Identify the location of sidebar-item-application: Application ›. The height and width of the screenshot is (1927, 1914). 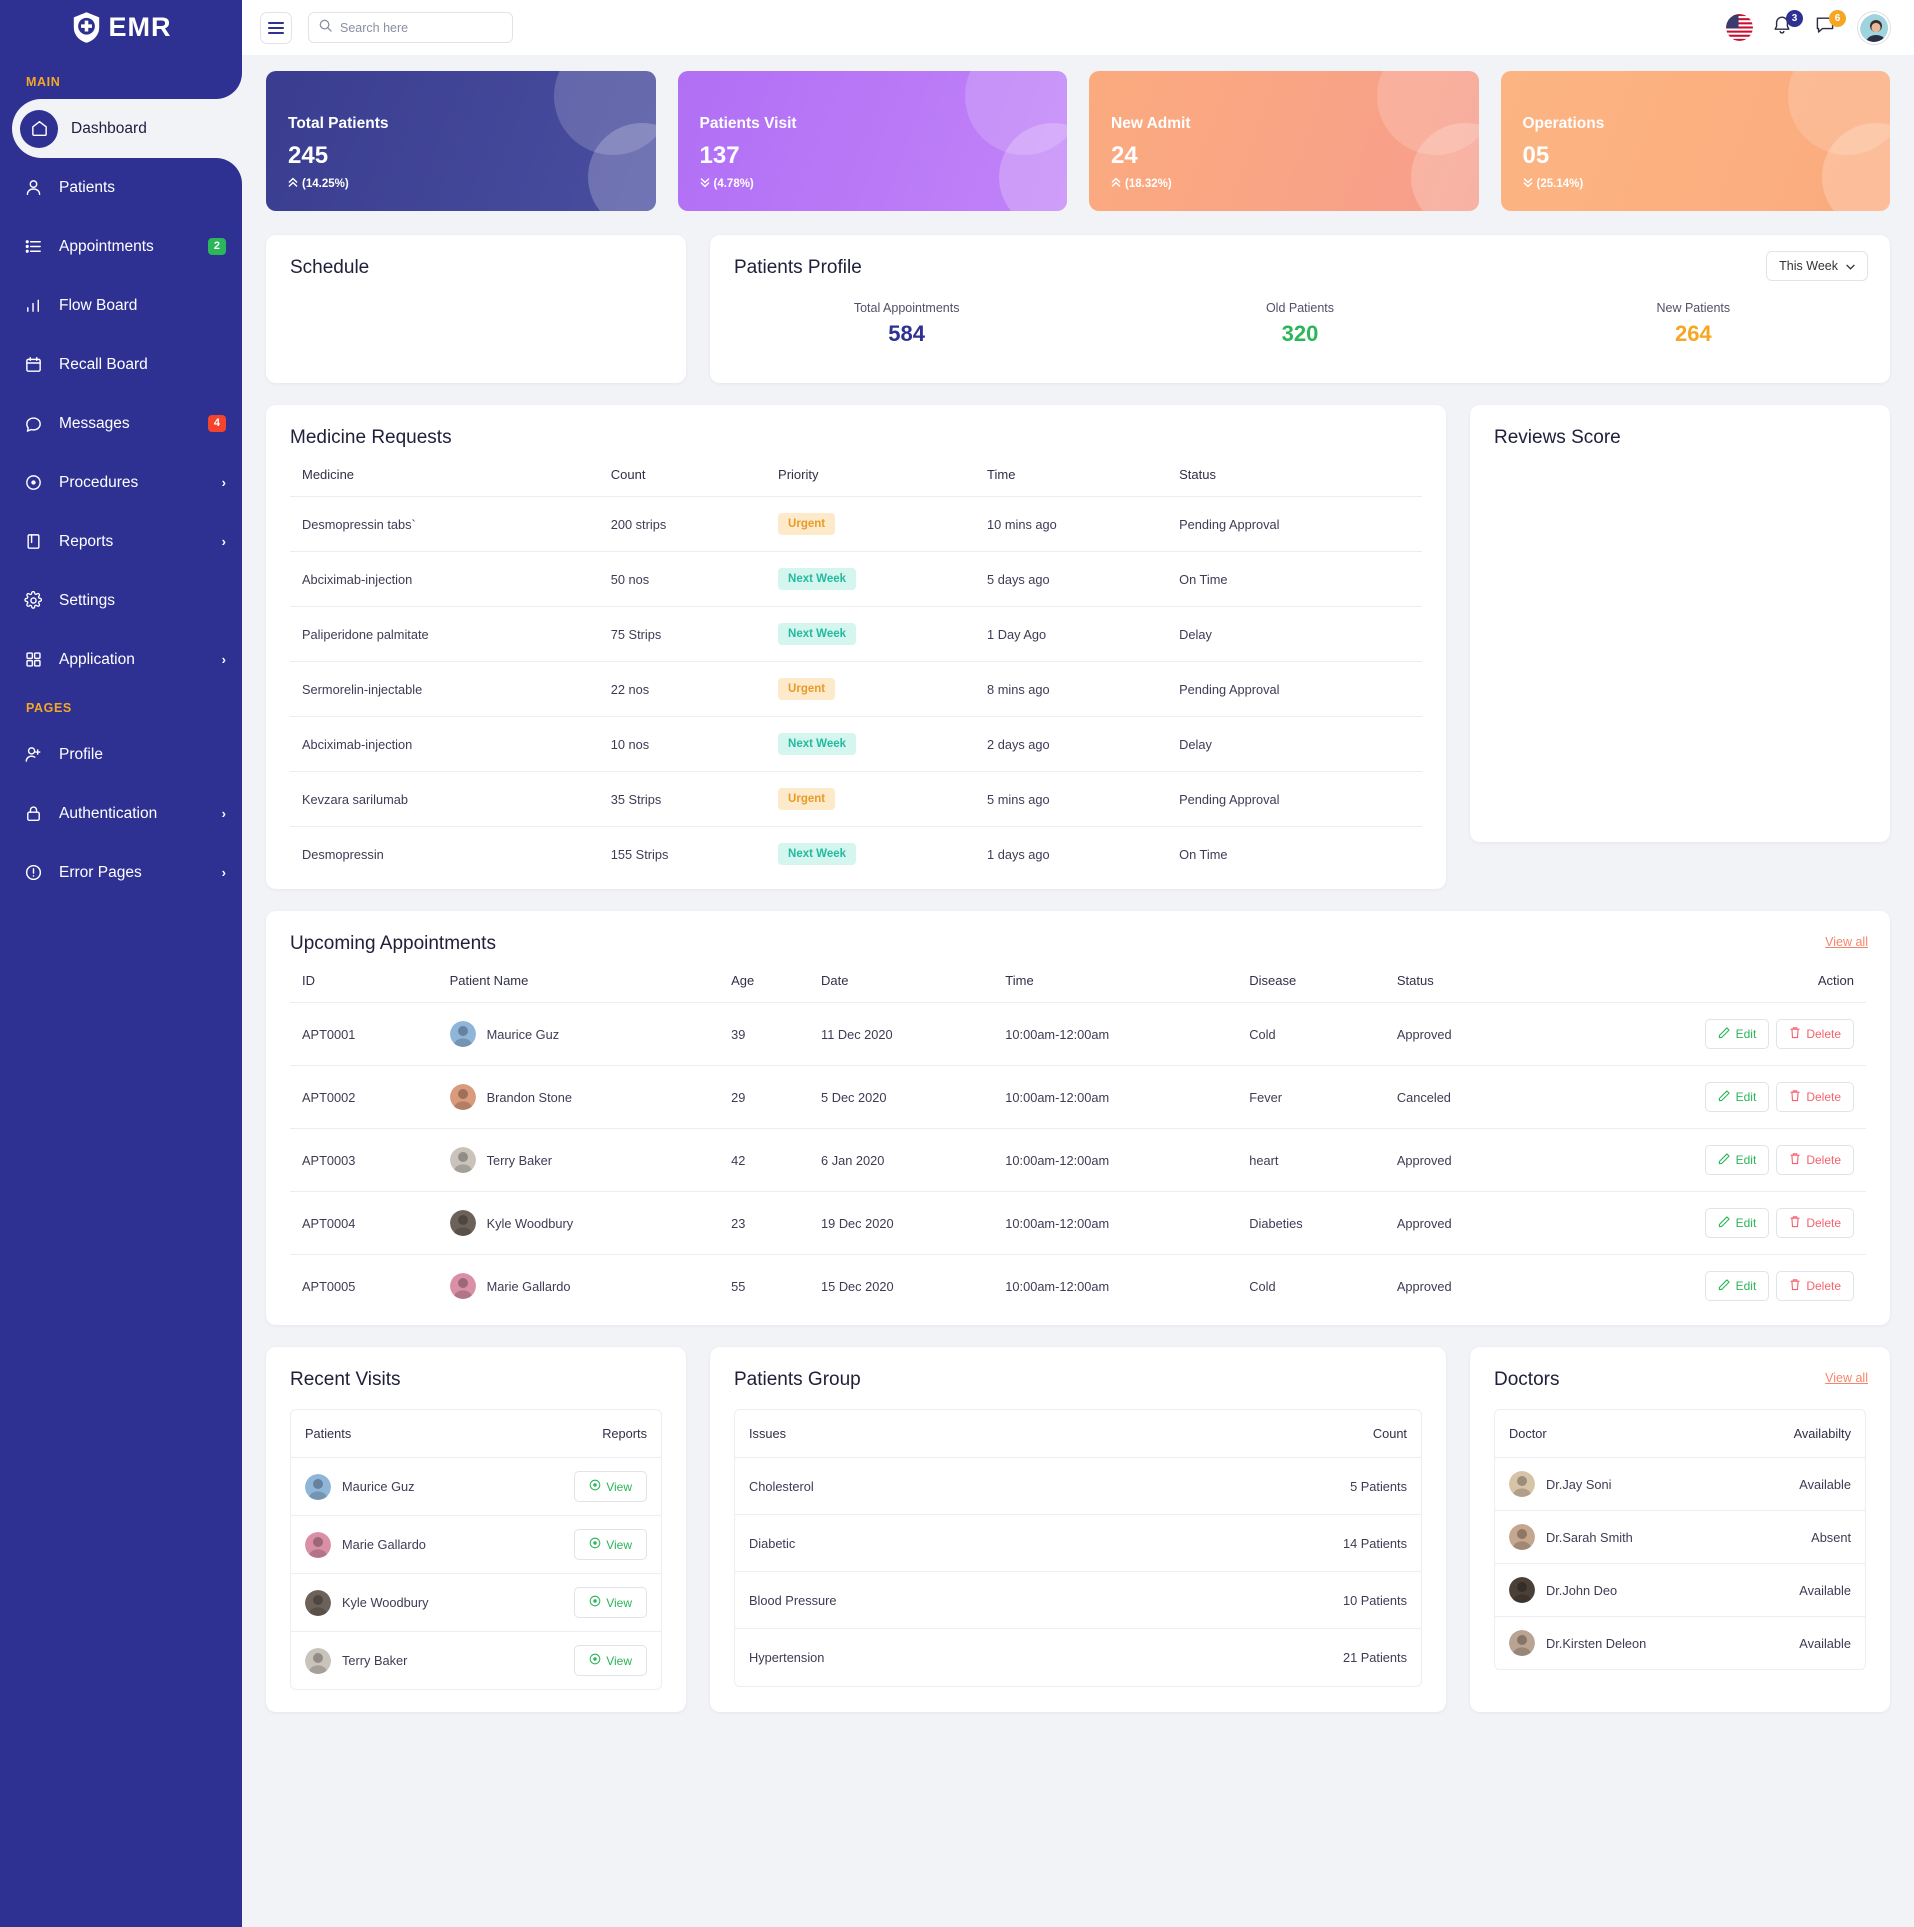
(121, 659).